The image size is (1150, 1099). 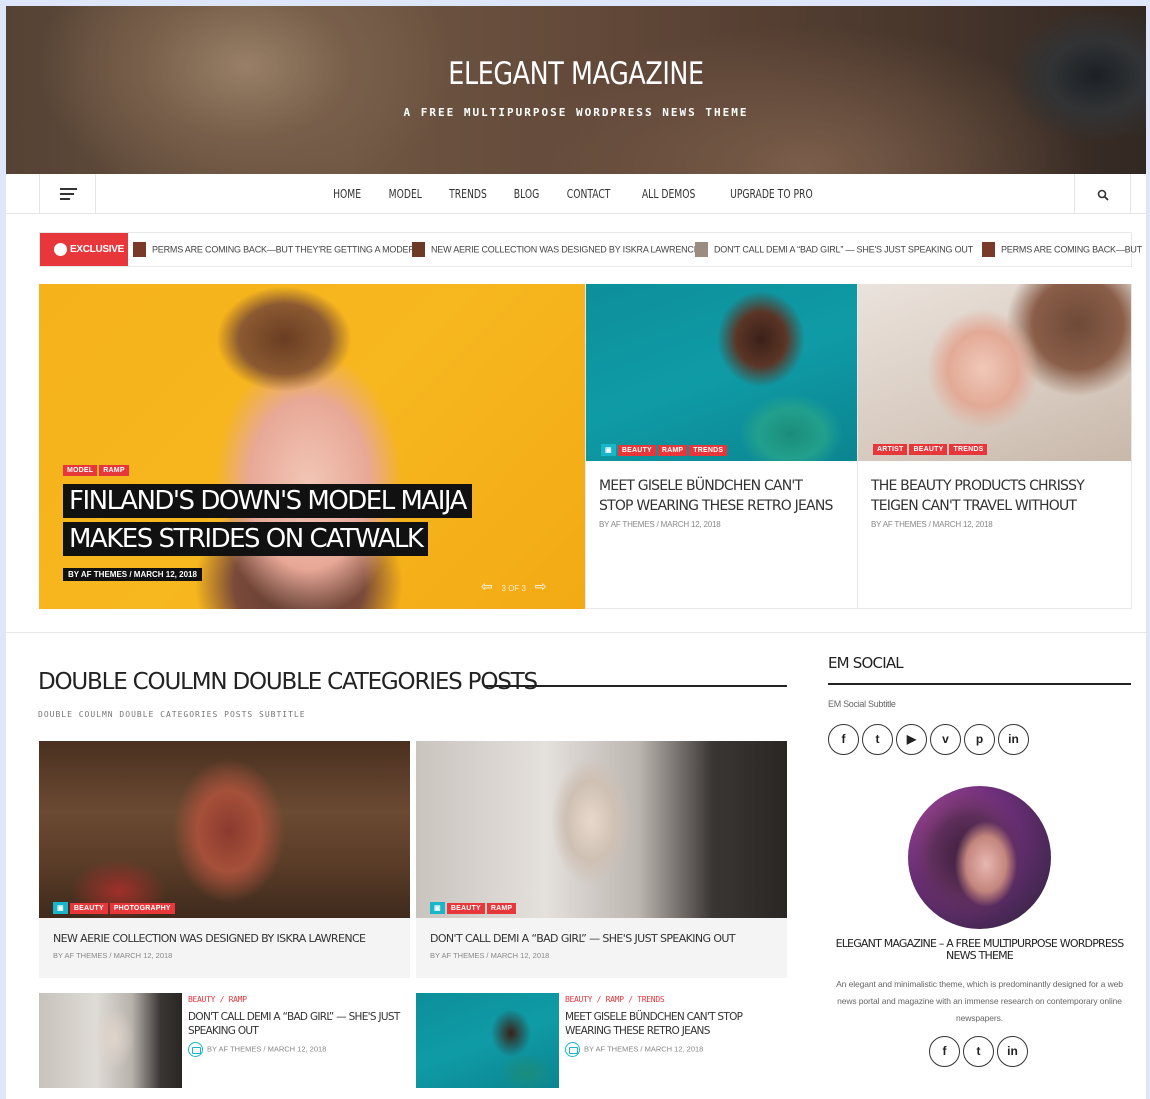 What do you see at coordinates (572, 1049) in the screenshot?
I see `camera-icon` at bounding box center [572, 1049].